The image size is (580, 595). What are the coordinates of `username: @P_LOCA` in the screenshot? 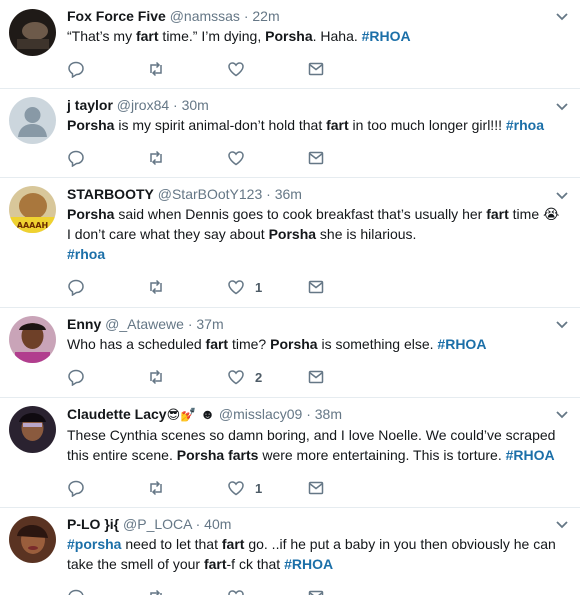 It's located at (157, 524).